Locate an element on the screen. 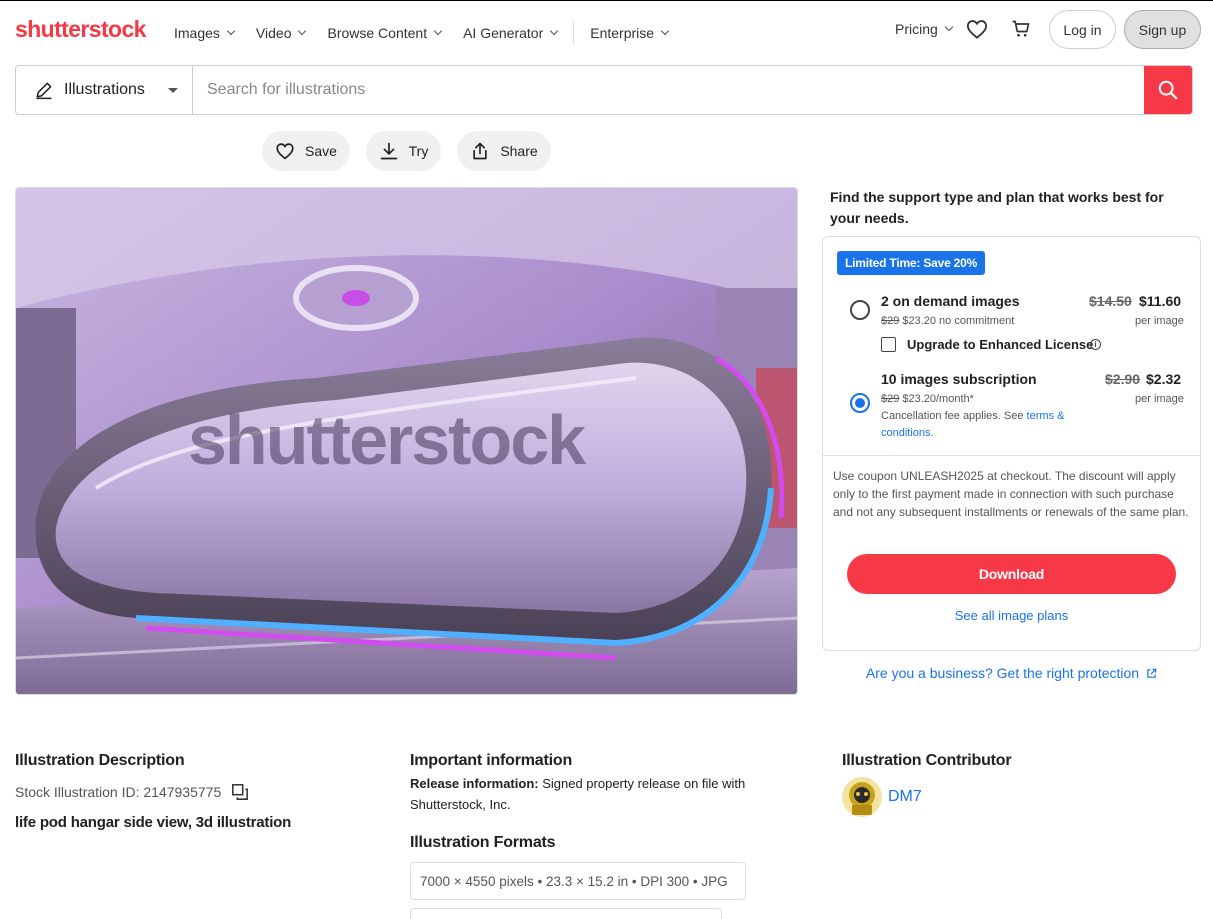 This screenshot has height=919, width=1213. contributor-avatar is located at coordinates (862, 797).